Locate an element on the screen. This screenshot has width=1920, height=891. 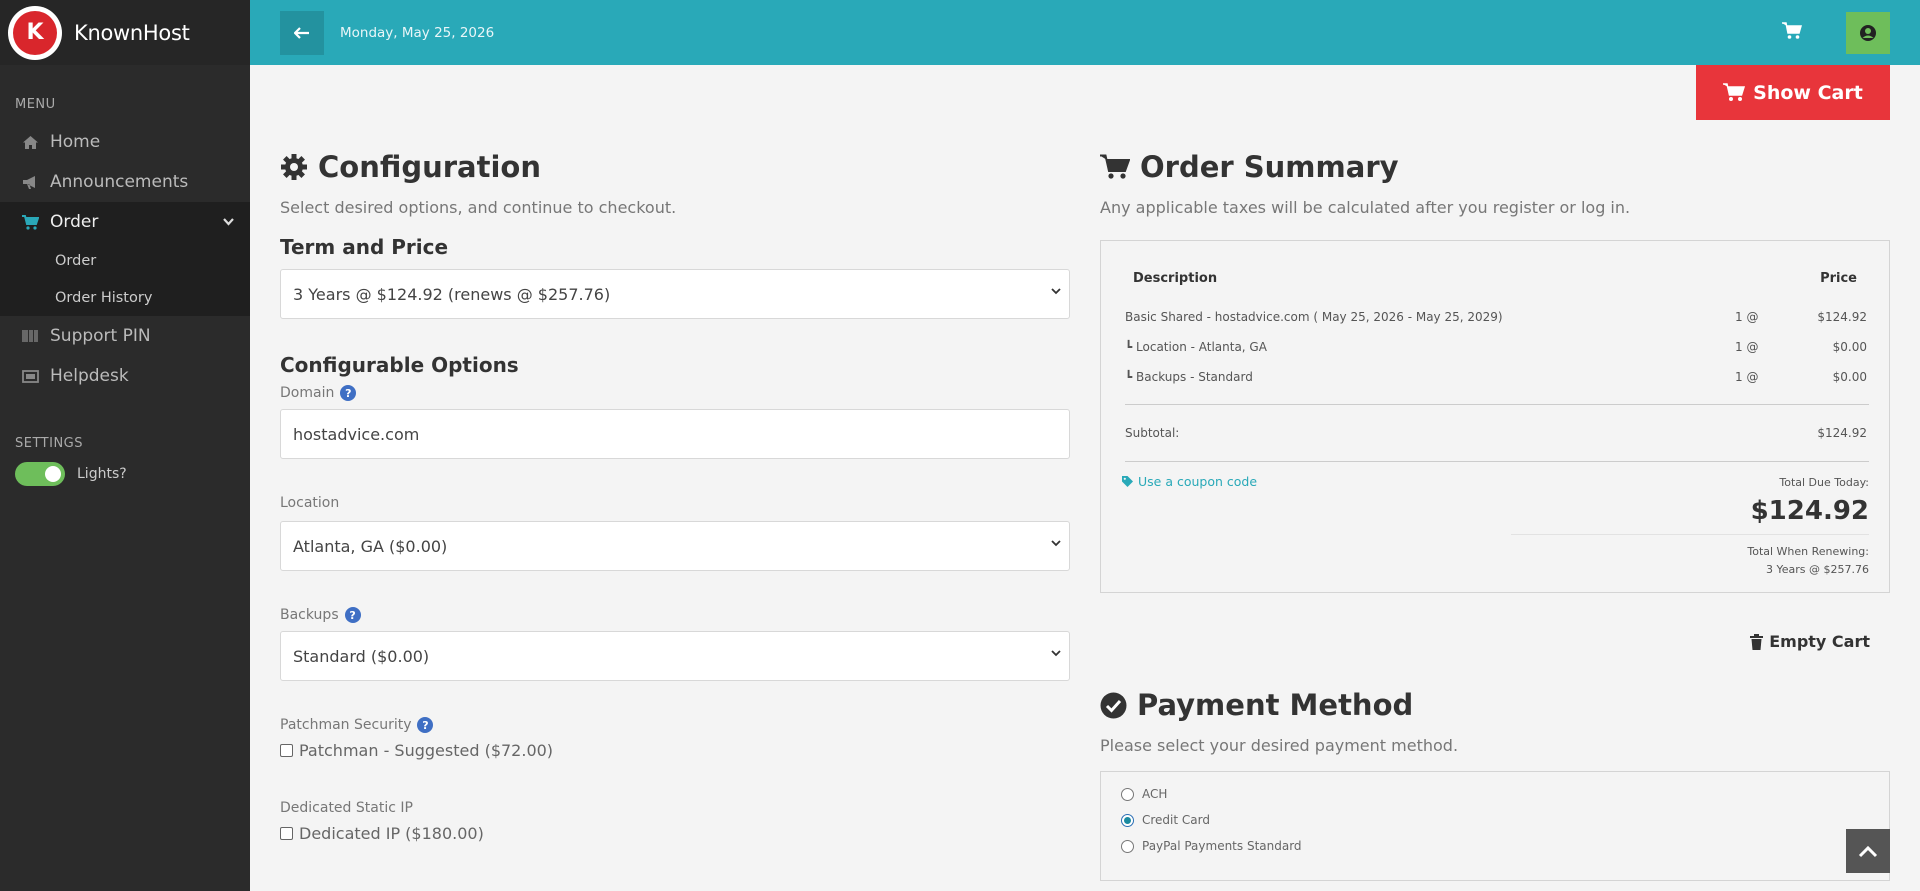
sidebar-subitem-order-history: Order History is located at coordinates (125, 297).